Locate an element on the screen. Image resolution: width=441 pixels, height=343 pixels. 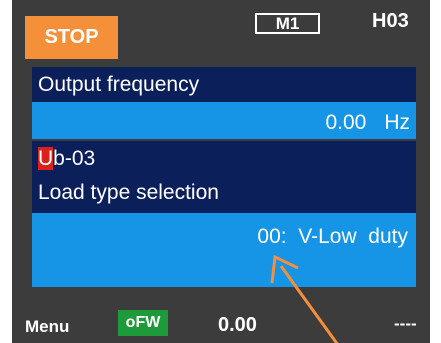
monitor-title: Output frequency is located at coordinates (119, 84).